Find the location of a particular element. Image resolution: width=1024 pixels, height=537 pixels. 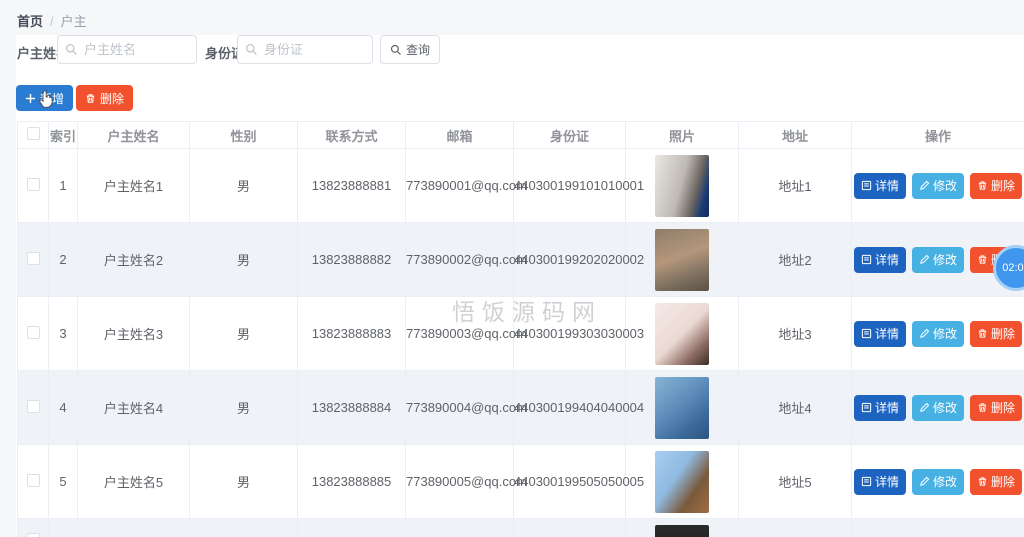

cell-address: 地址2 is located at coordinates (795, 259).